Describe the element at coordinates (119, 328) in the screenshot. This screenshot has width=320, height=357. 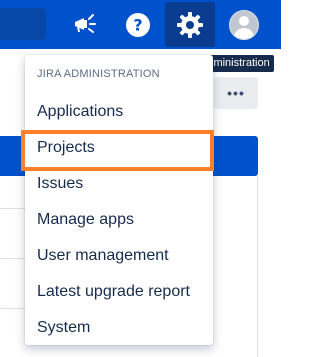
I see `menu-item-system: System` at that location.